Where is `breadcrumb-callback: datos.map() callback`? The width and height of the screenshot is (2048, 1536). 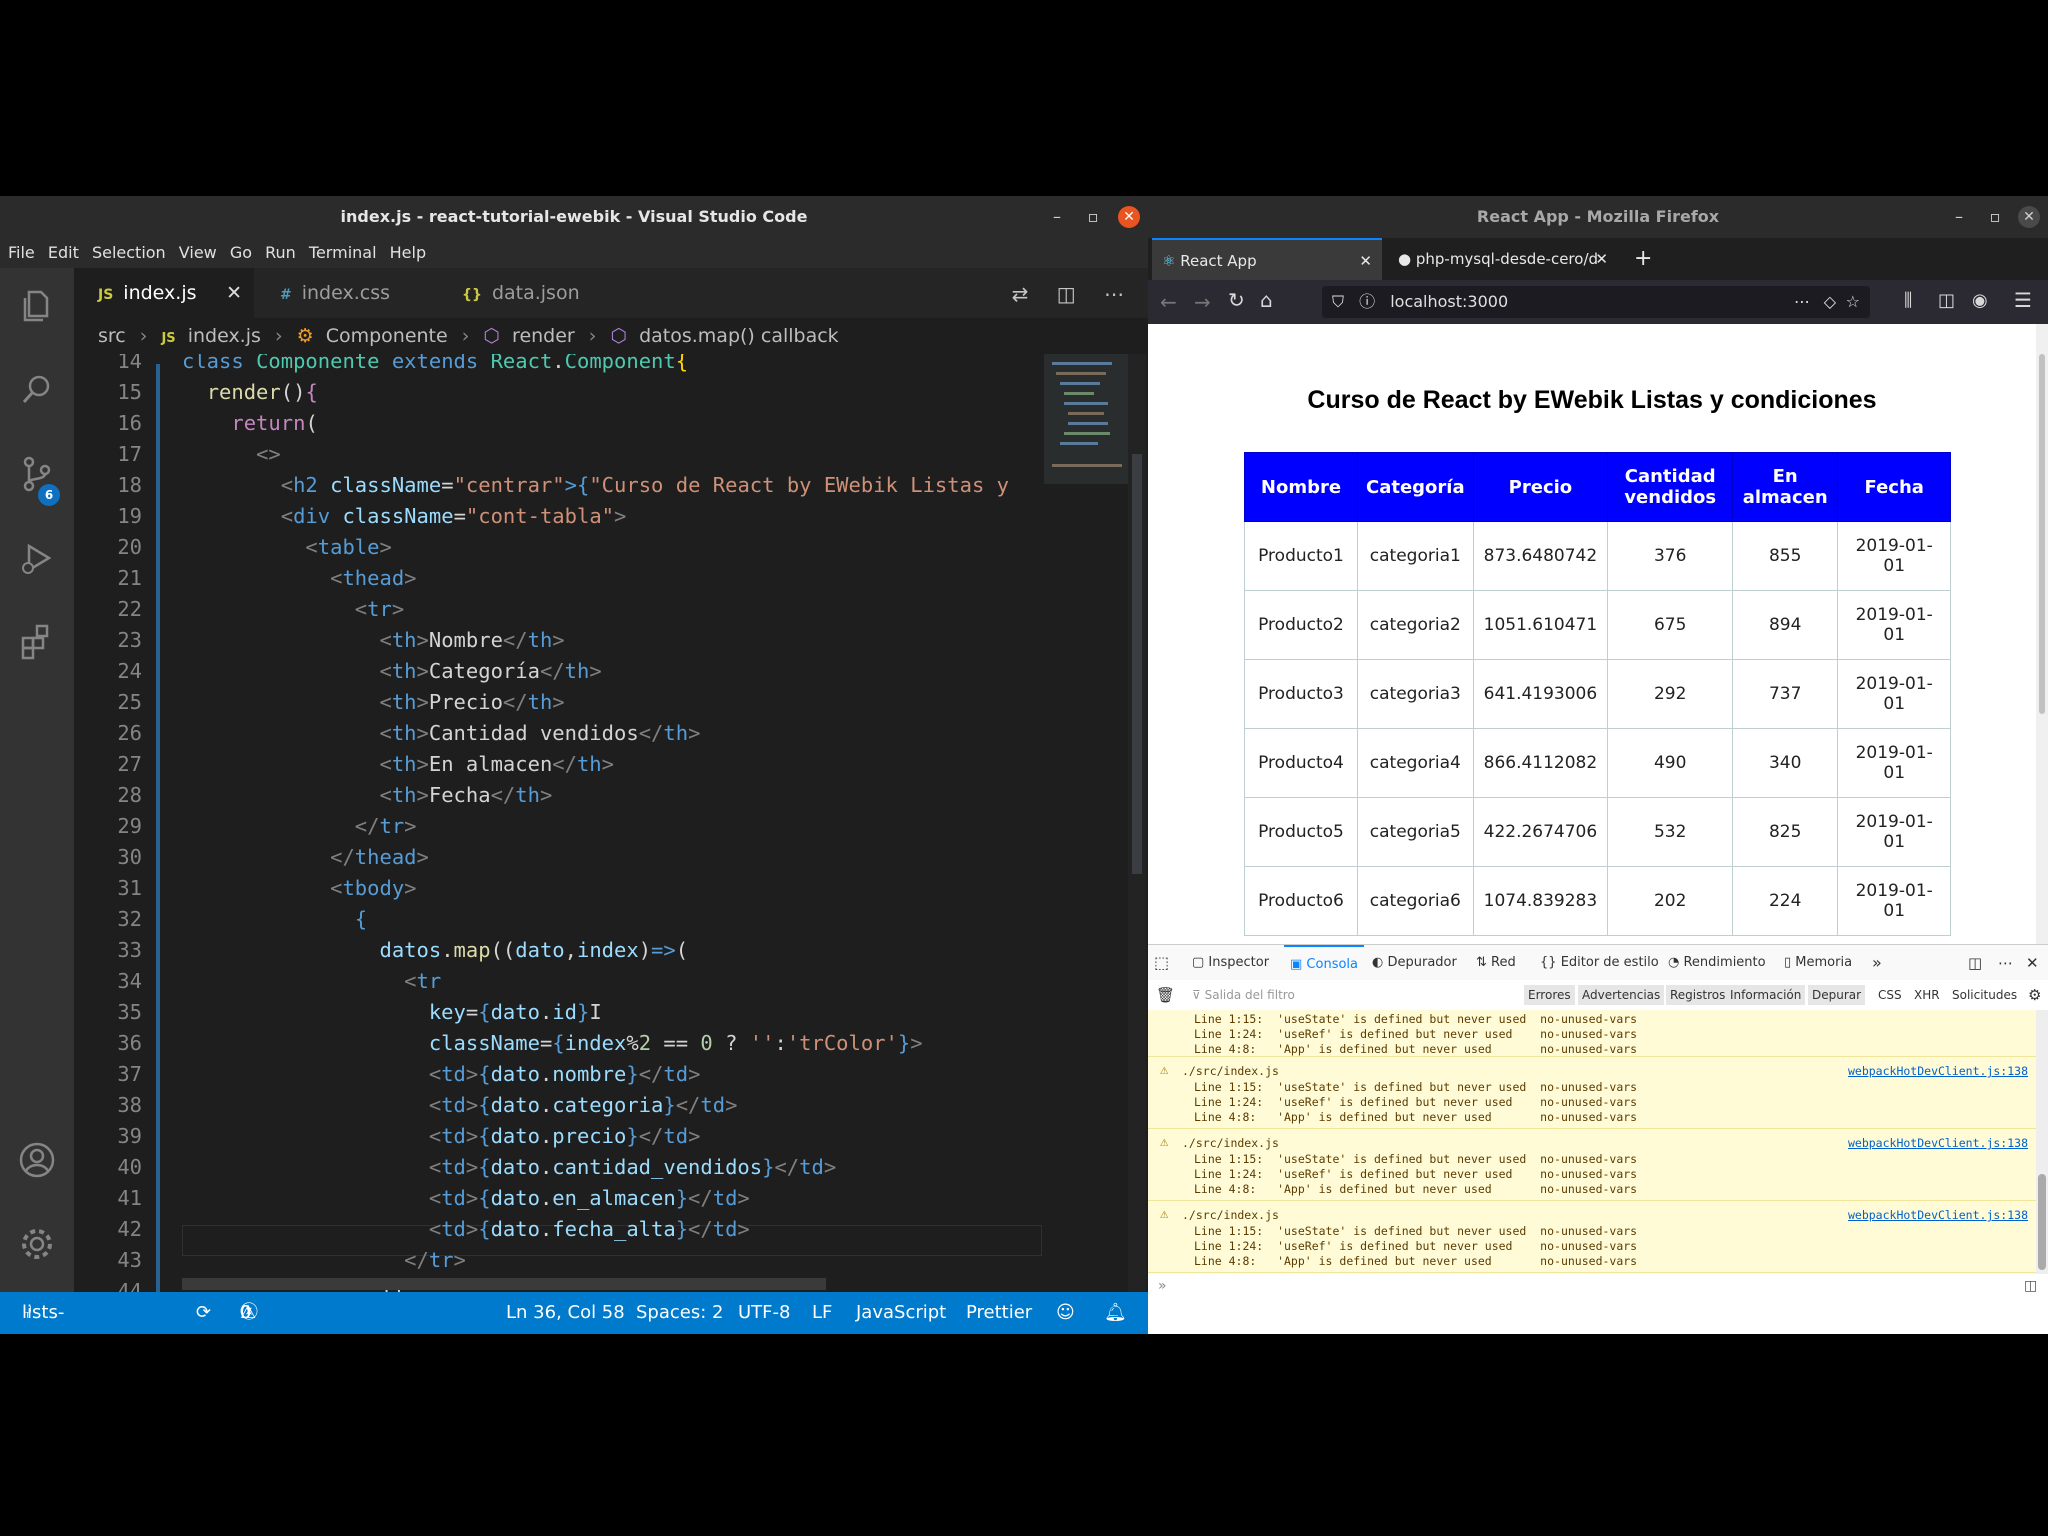 breadcrumb-callback: datos.map() callback is located at coordinates (739, 336).